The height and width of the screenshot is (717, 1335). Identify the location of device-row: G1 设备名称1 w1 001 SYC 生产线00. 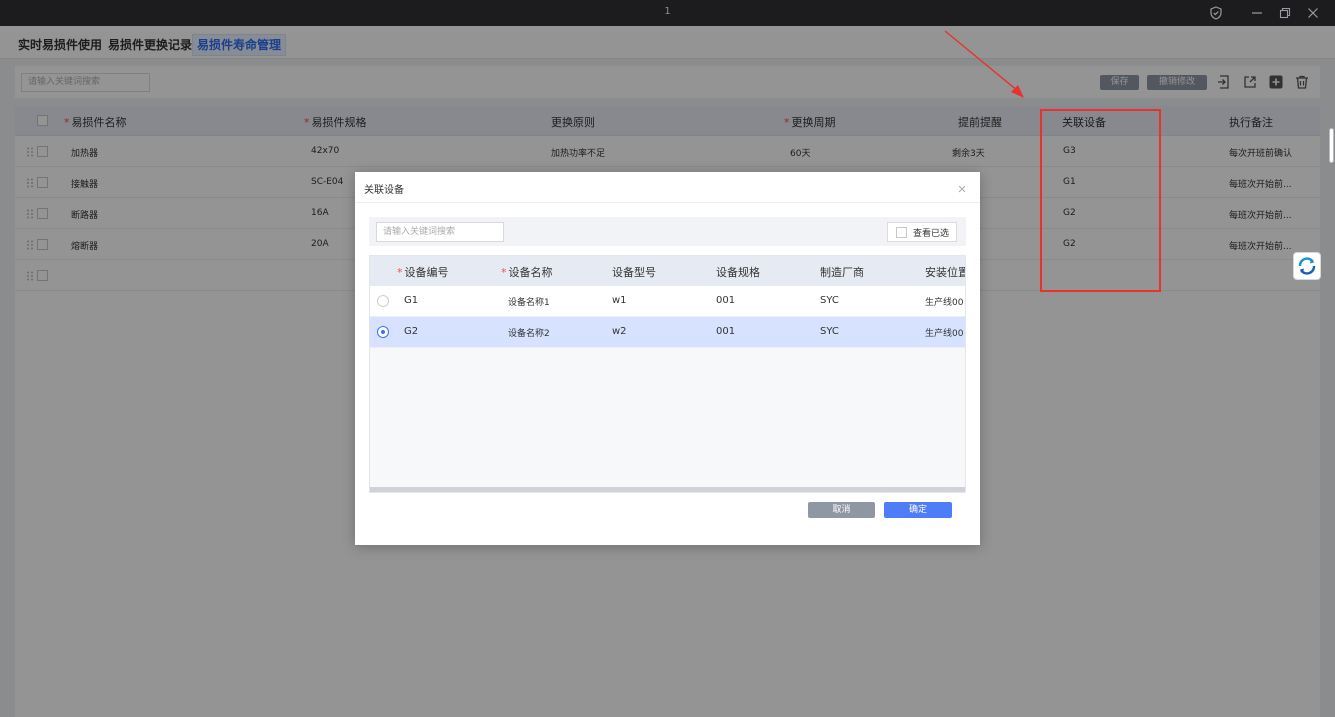
(667, 301).